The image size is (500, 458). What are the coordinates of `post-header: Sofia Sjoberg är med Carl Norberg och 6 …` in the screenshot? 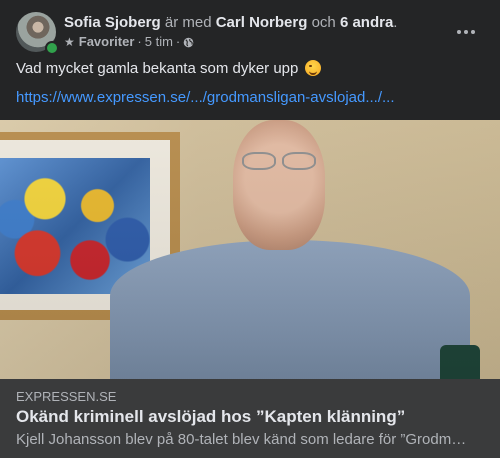 It's located at (250, 34).